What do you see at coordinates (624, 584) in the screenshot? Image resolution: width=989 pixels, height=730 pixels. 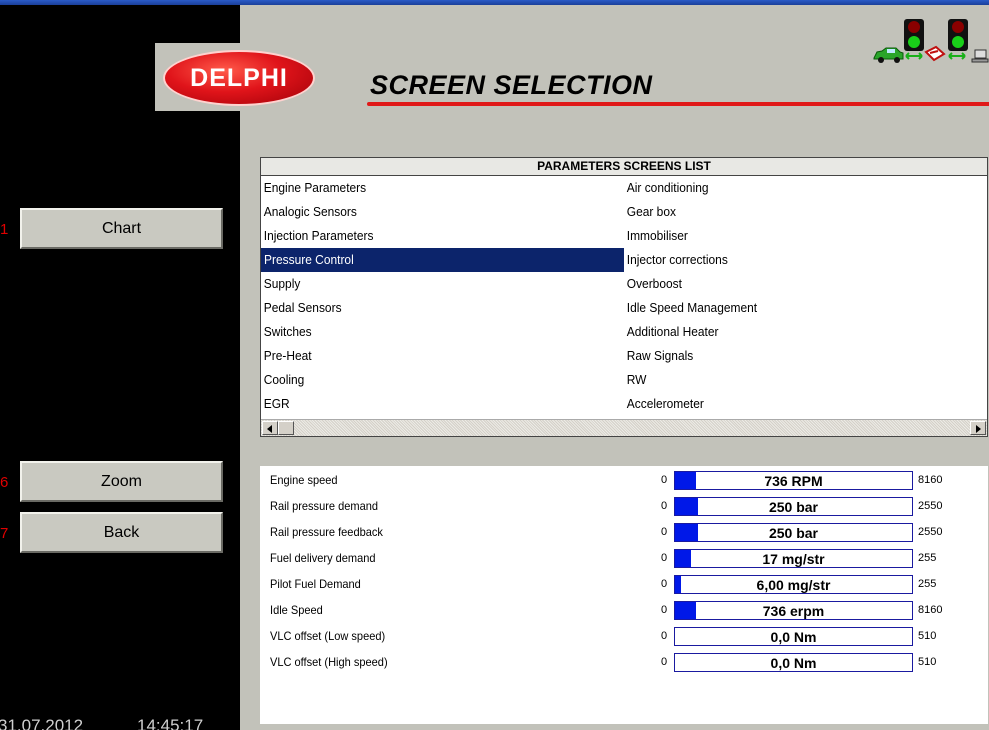 I see `param-row: Pilot Fuel Demand 0 6,00 mg/str 255` at bounding box center [624, 584].